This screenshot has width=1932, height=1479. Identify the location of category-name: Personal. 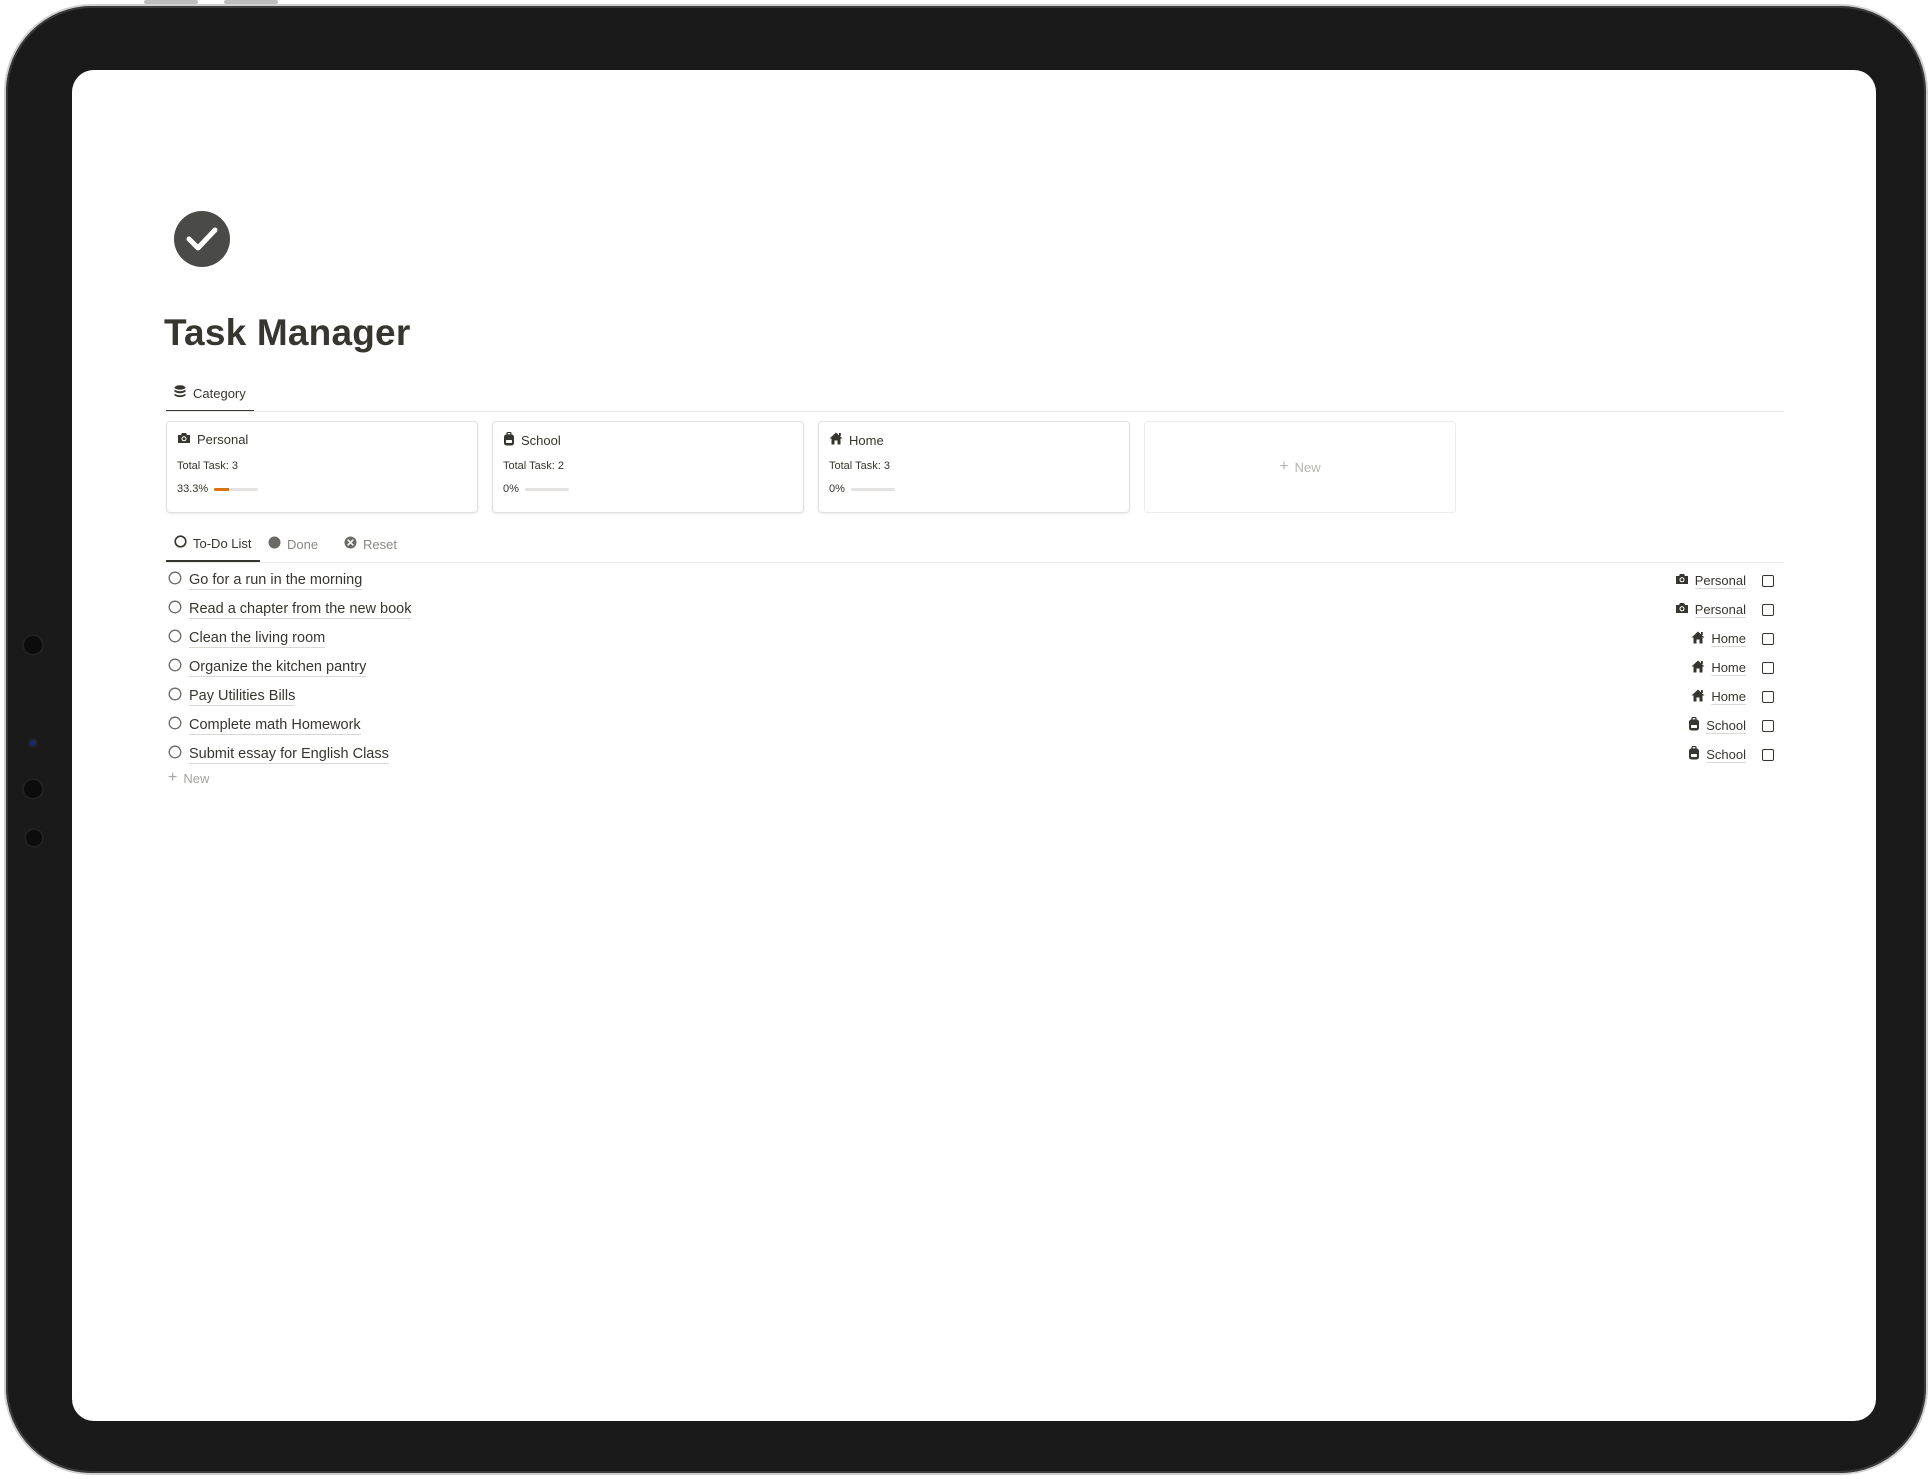
(223, 439).